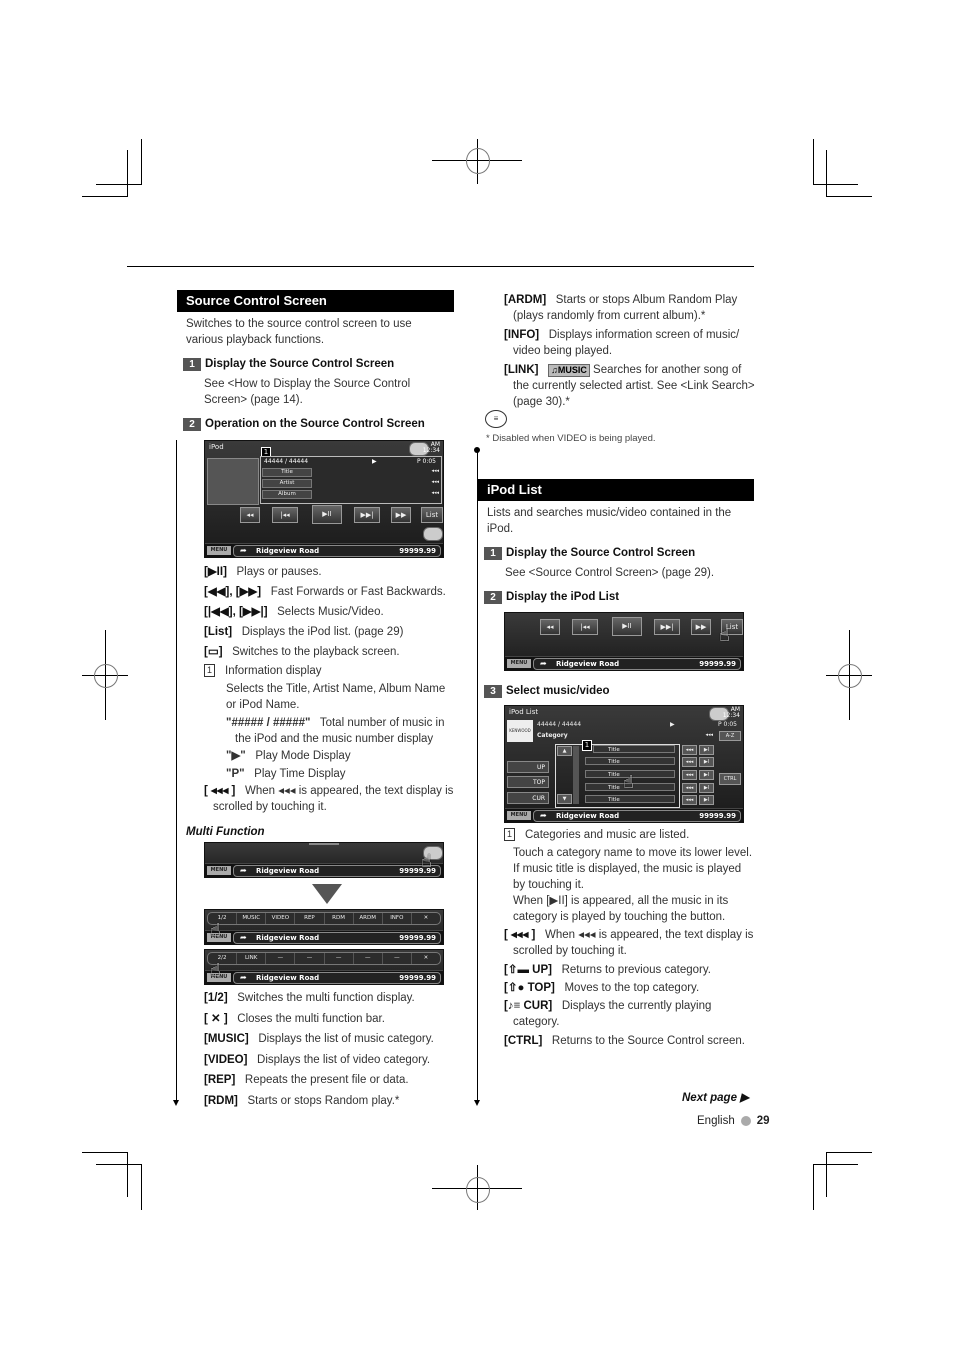 The height and width of the screenshot is (1350, 954). I want to click on step-number: 1, so click(493, 553).